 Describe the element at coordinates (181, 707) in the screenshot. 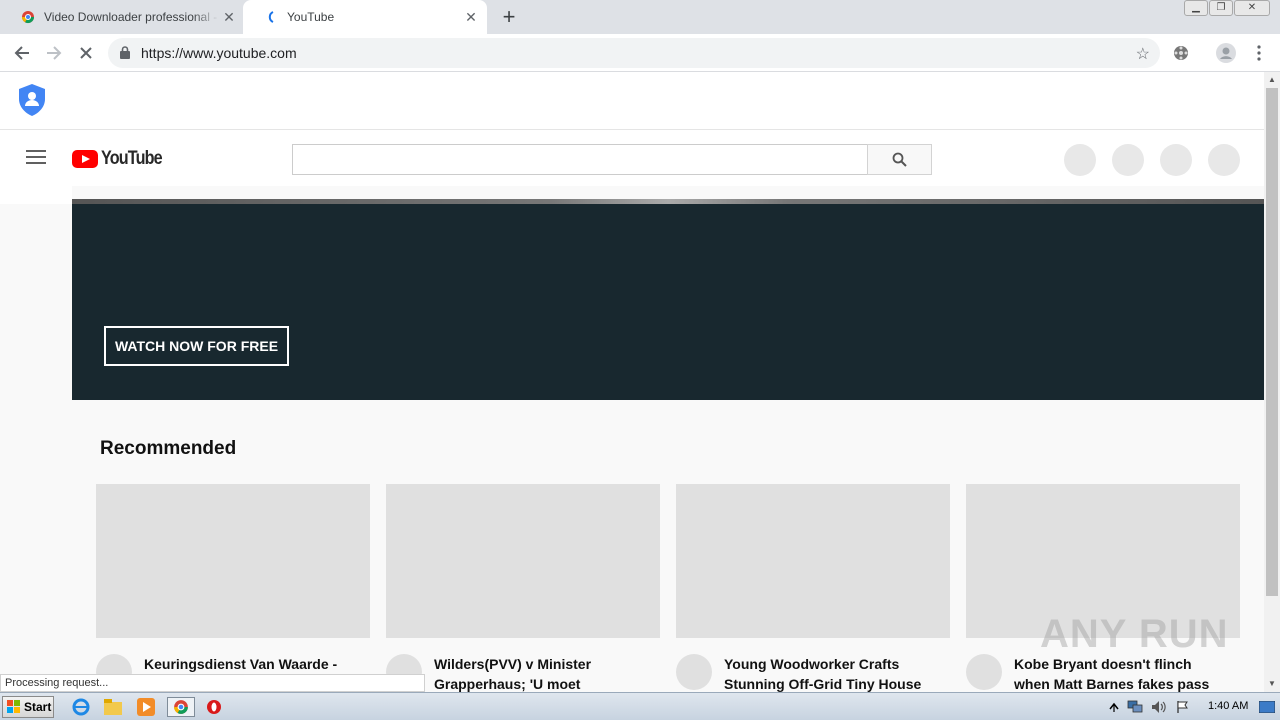

I see `chrome-taskbar-icon` at that location.